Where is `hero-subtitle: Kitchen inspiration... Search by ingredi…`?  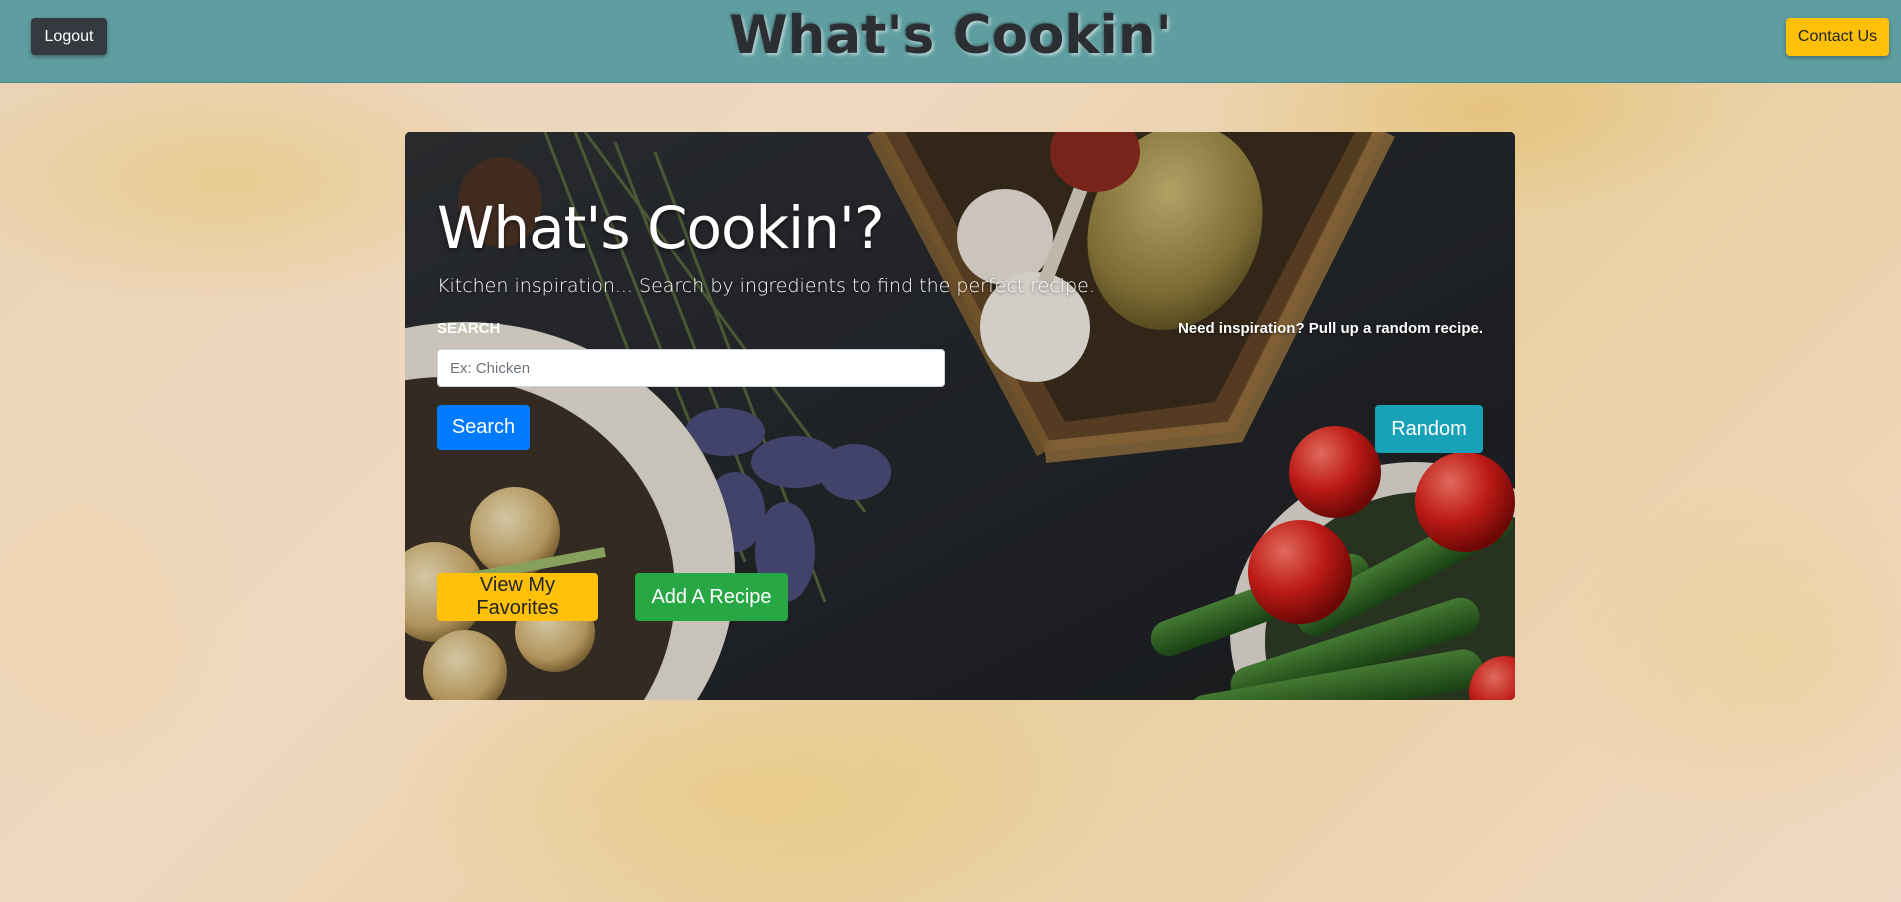
hero-subtitle: Kitchen inspiration... Search by ingredi… is located at coordinates (766, 286).